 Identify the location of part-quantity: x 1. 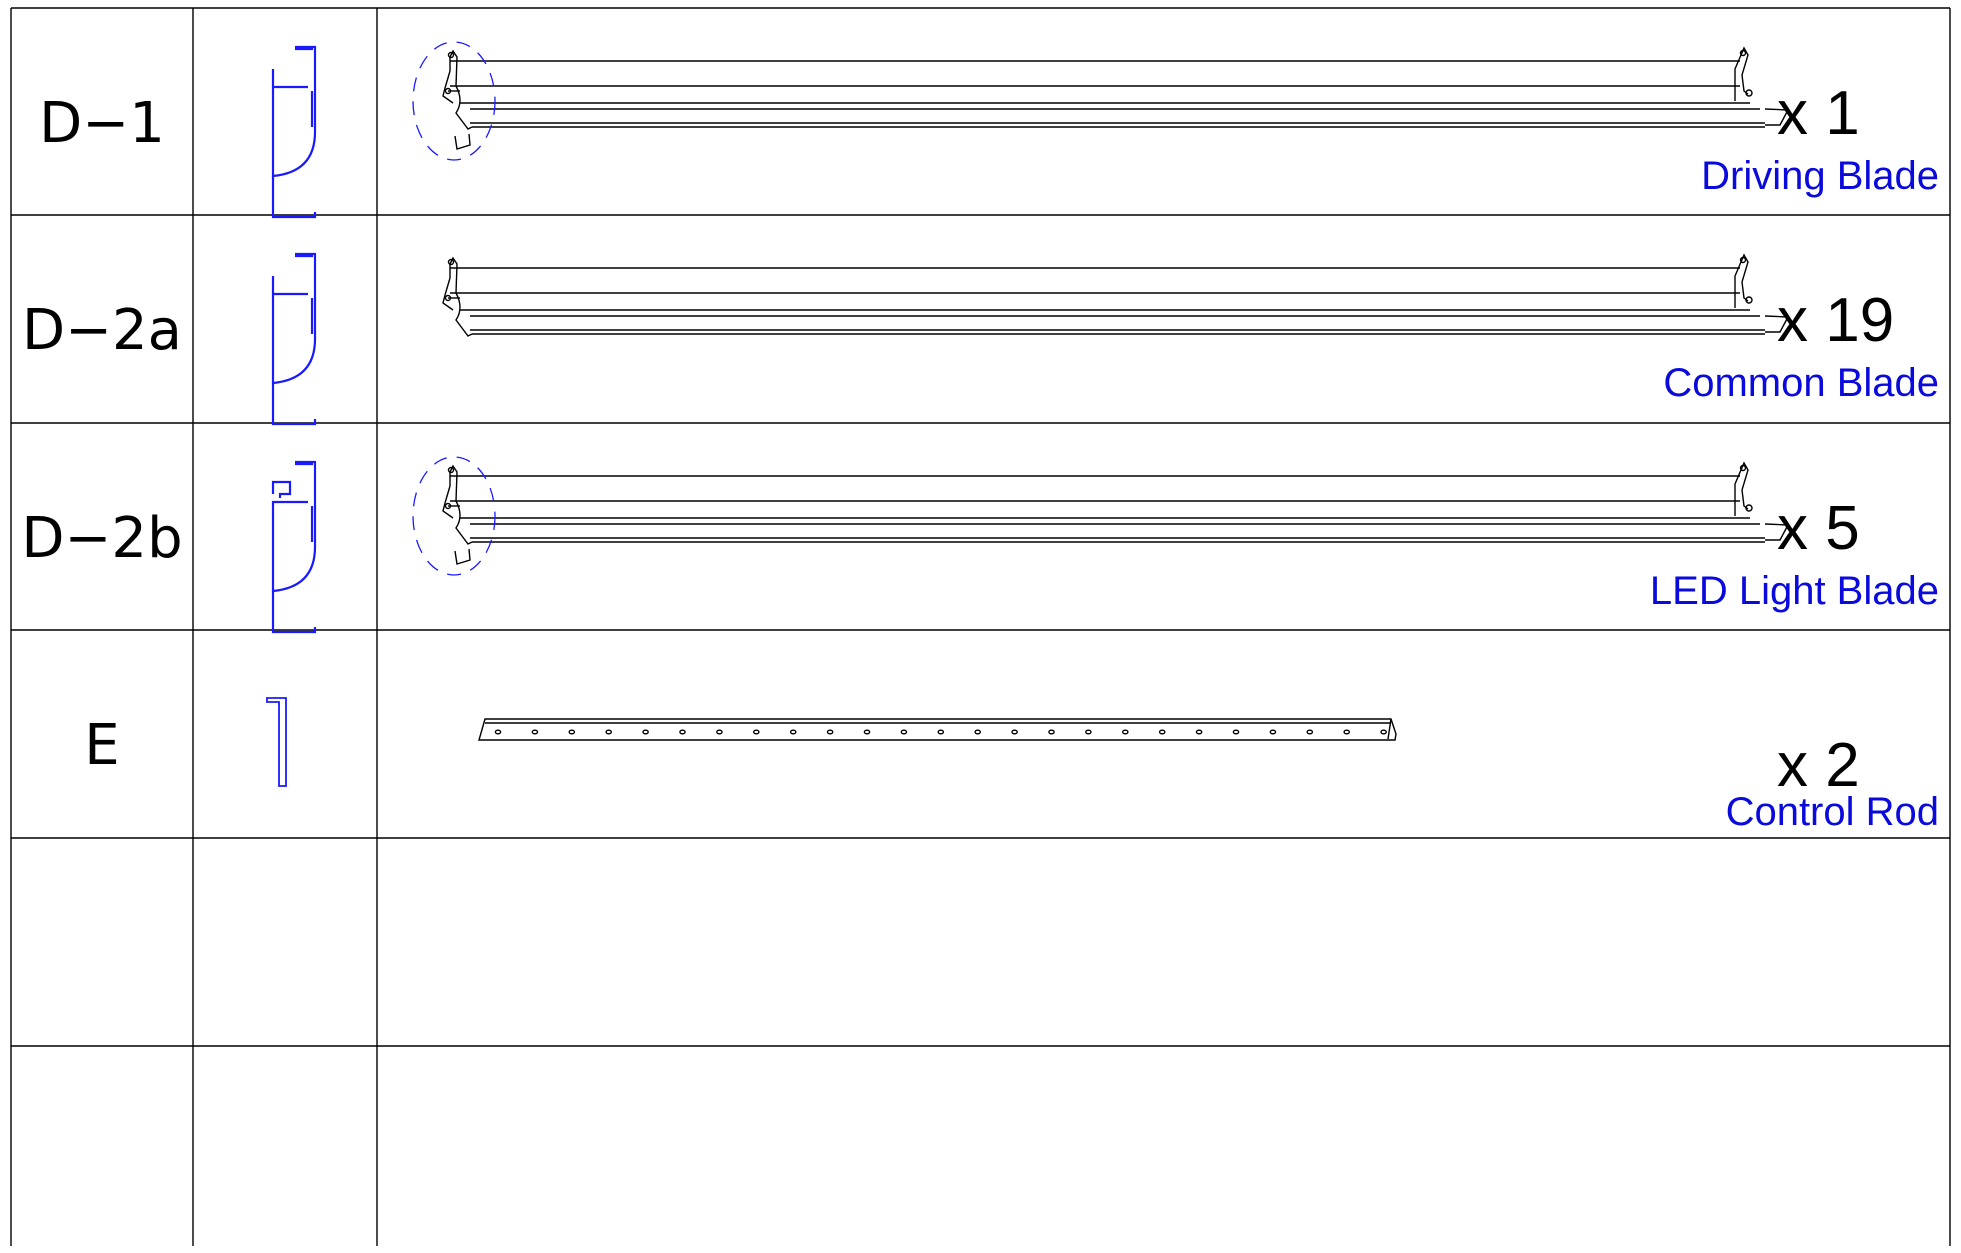
(1818, 113).